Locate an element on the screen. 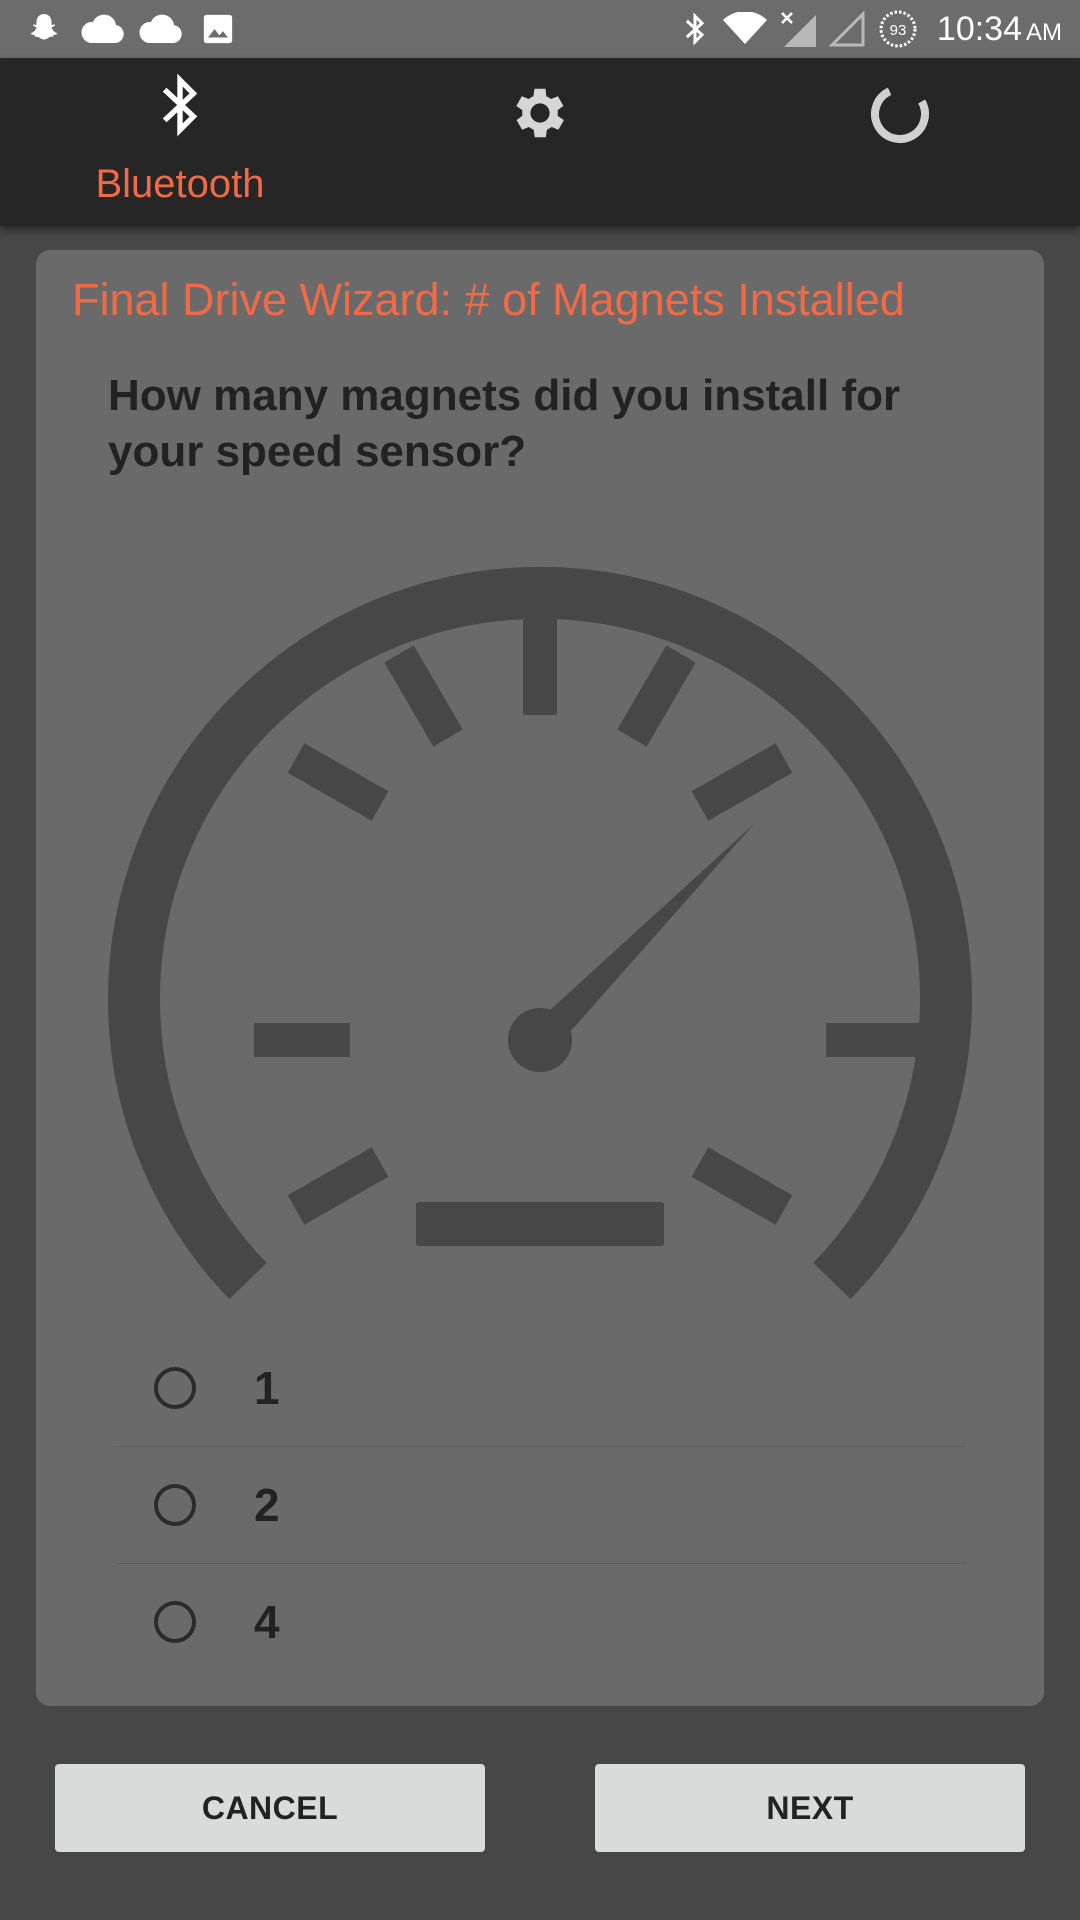  wifi-icon is located at coordinates (745, 29).